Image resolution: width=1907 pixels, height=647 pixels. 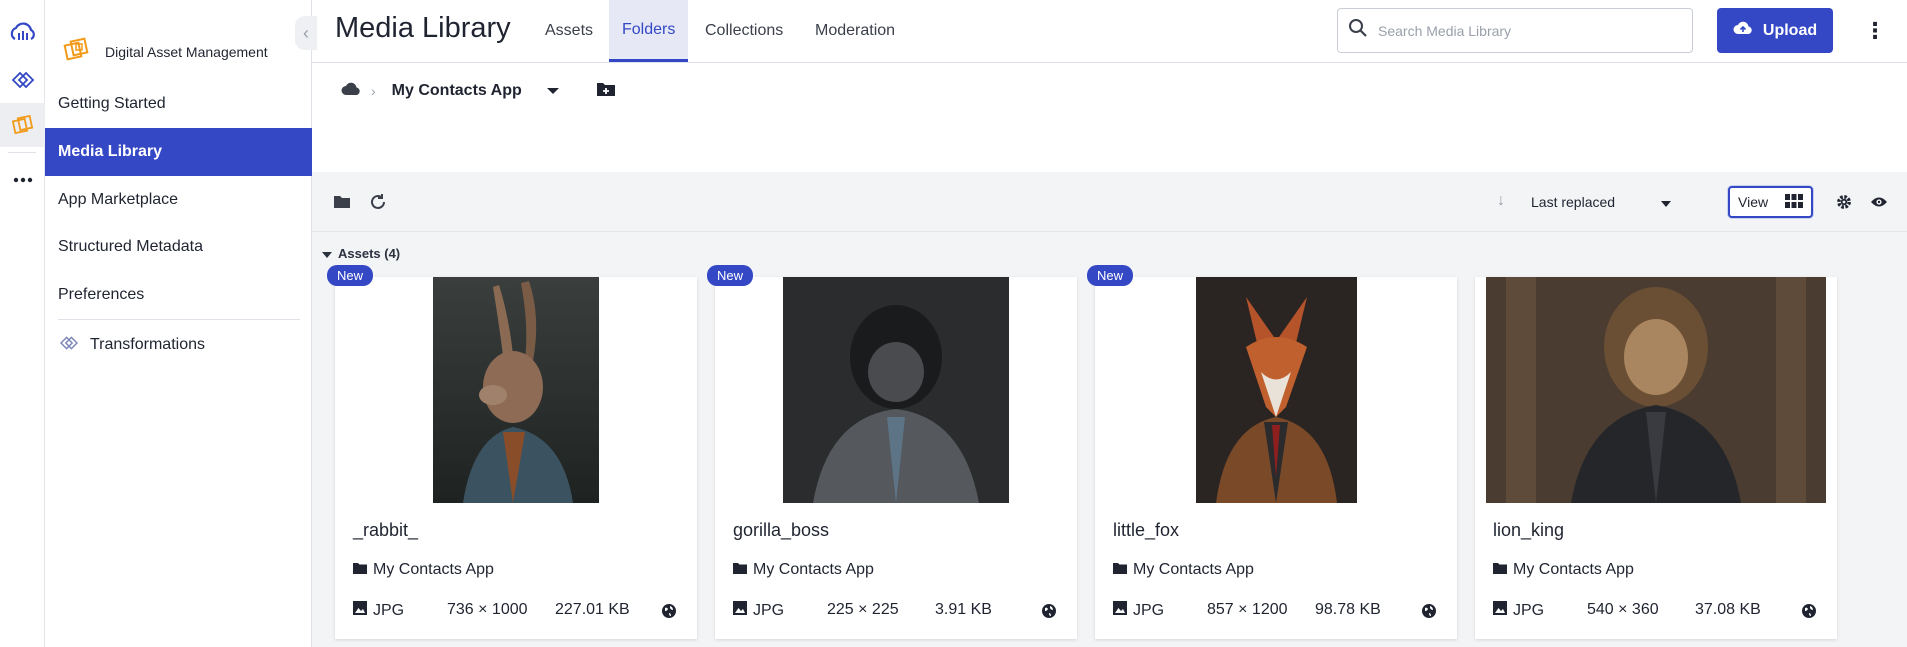 I want to click on grid-view-icon, so click(x=1794, y=202).